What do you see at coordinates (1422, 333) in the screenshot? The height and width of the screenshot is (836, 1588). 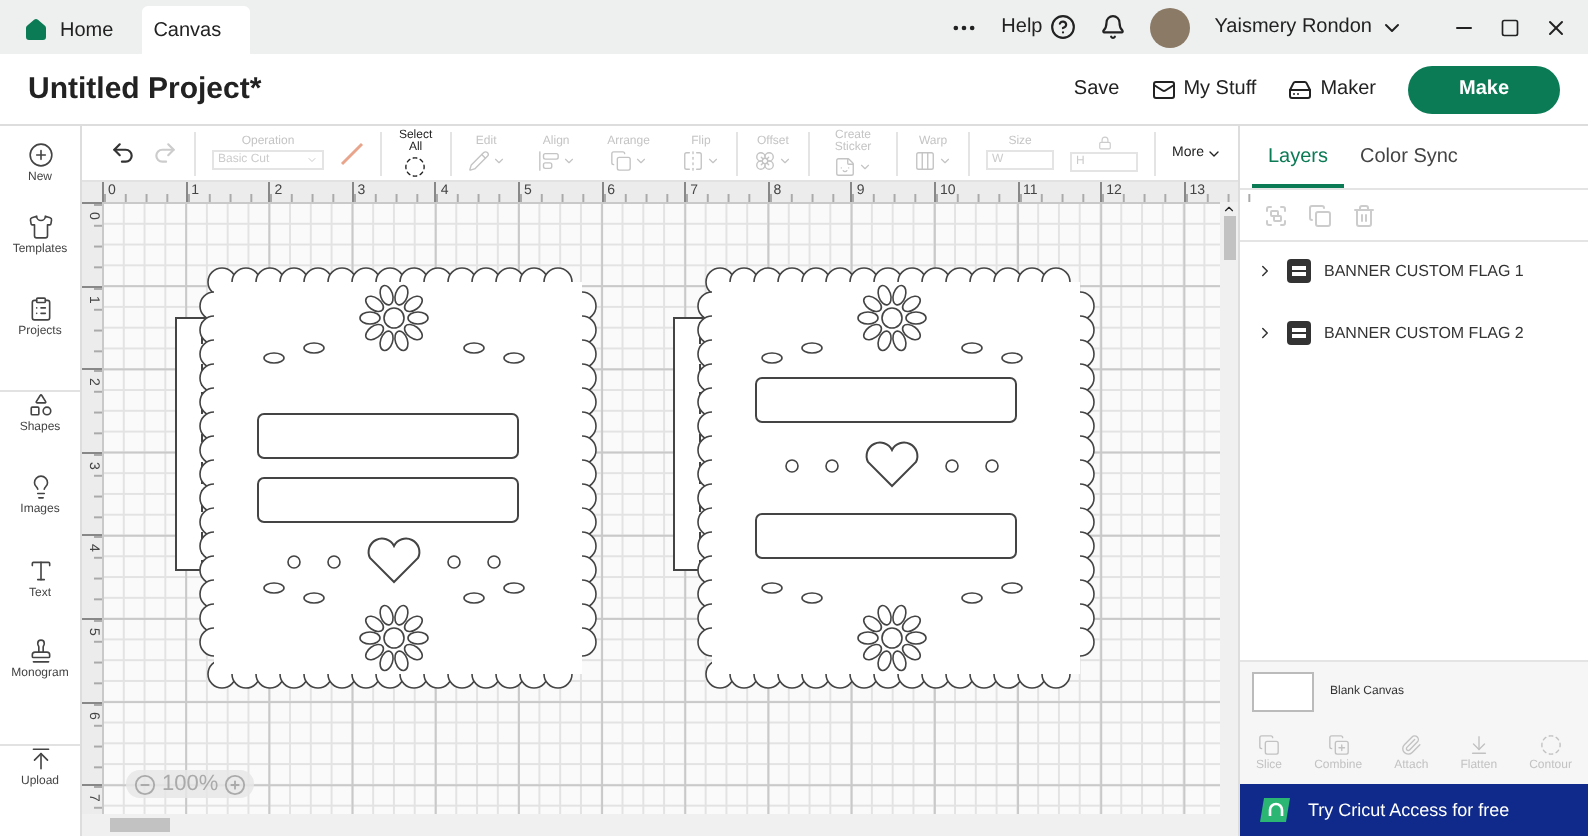 I see `layer-item: BANNER CUSTOM FLAG 2` at bounding box center [1422, 333].